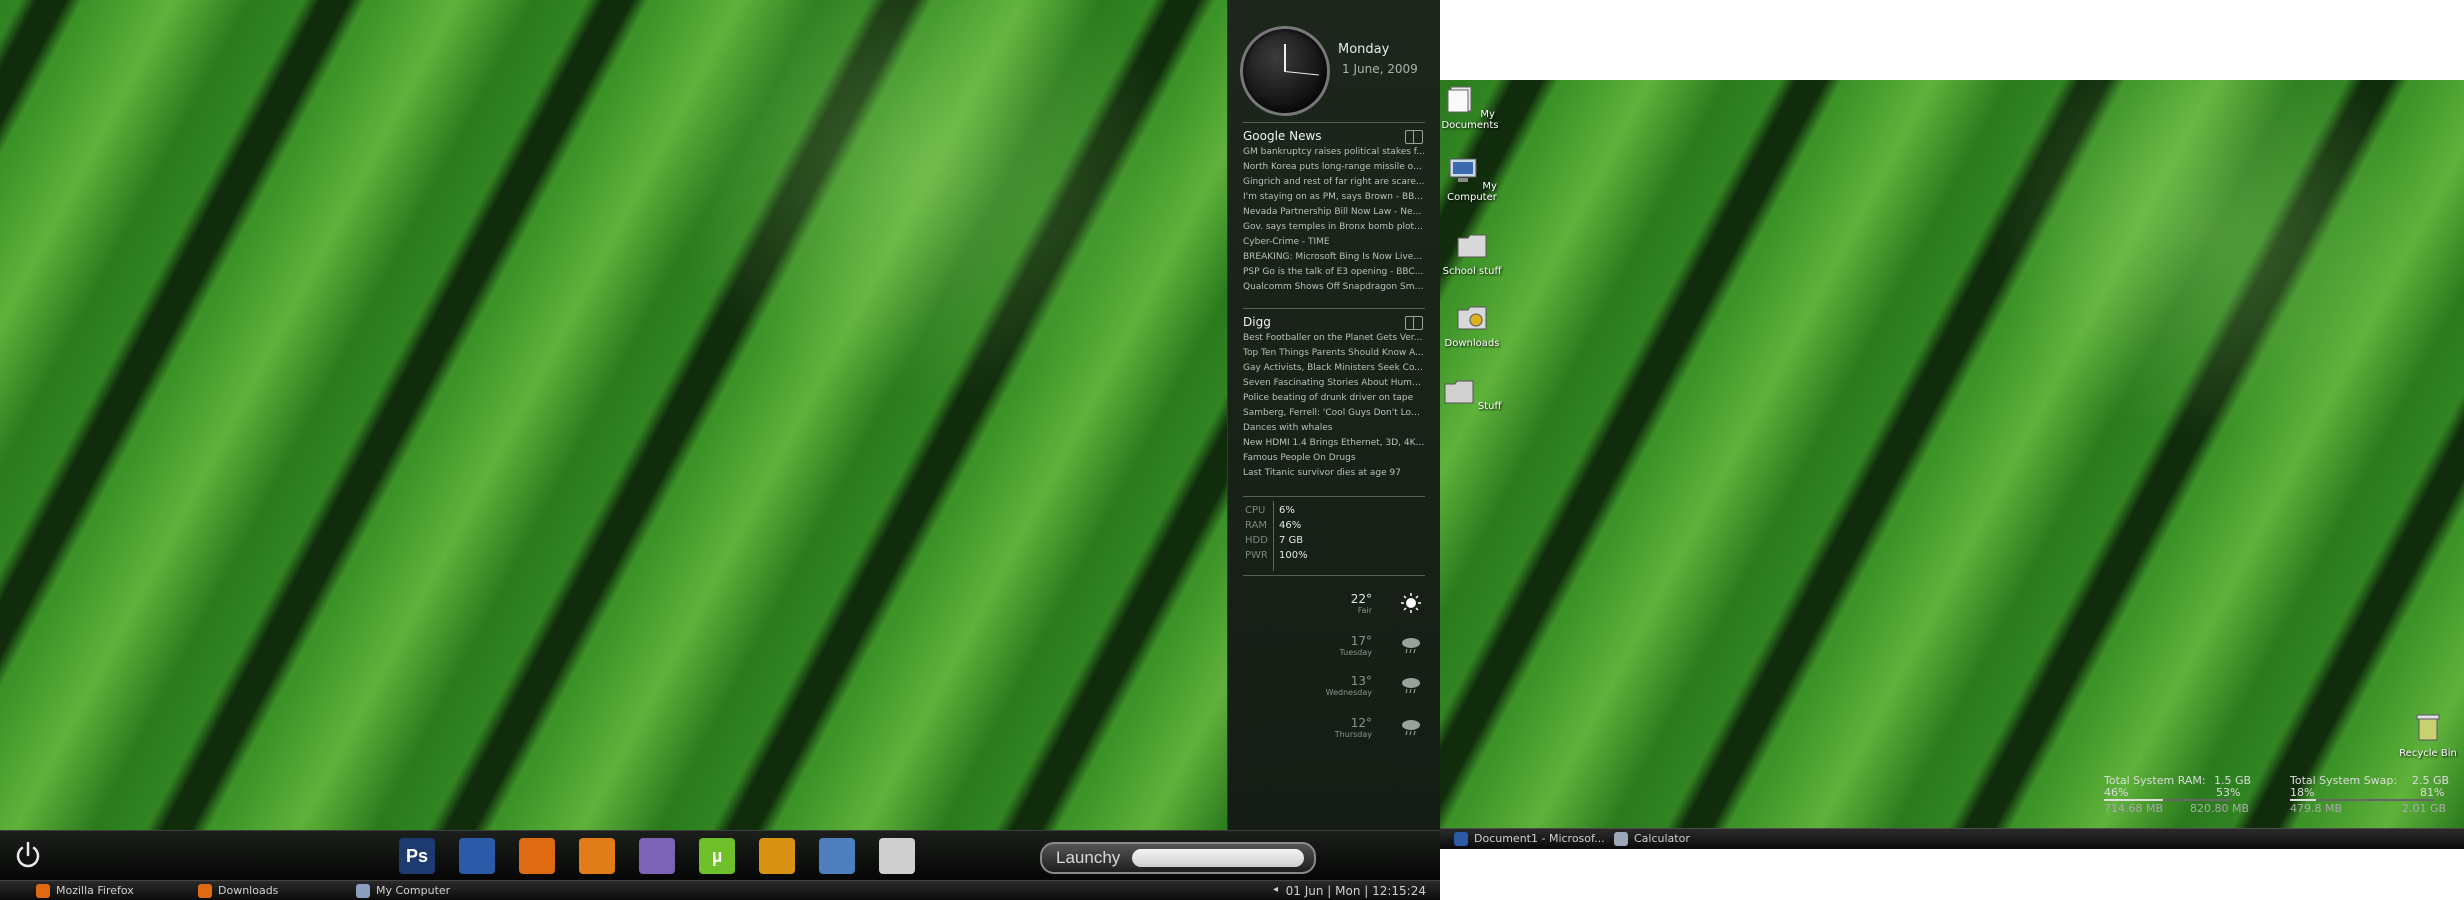 The height and width of the screenshot is (900, 2464). What do you see at coordinates (1651, 839) in the screenshot?
I see `taskbar-button-calculator: Calculator` at bounding box center [1651, 839].